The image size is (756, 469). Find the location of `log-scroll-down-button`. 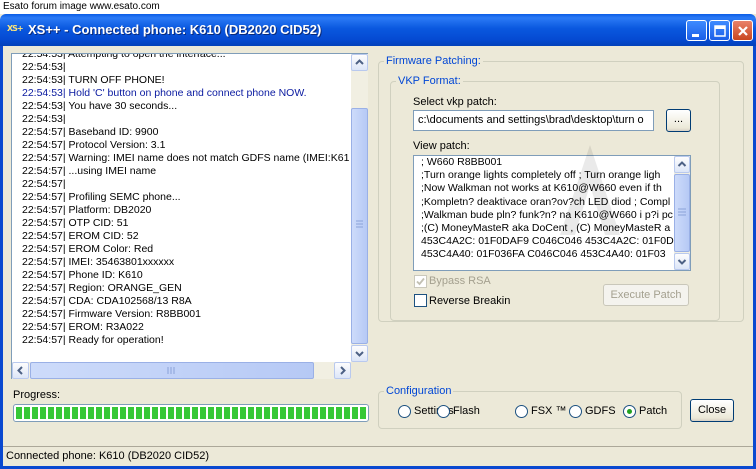

log-scroll-down-button is located at coordinates (359, 353).